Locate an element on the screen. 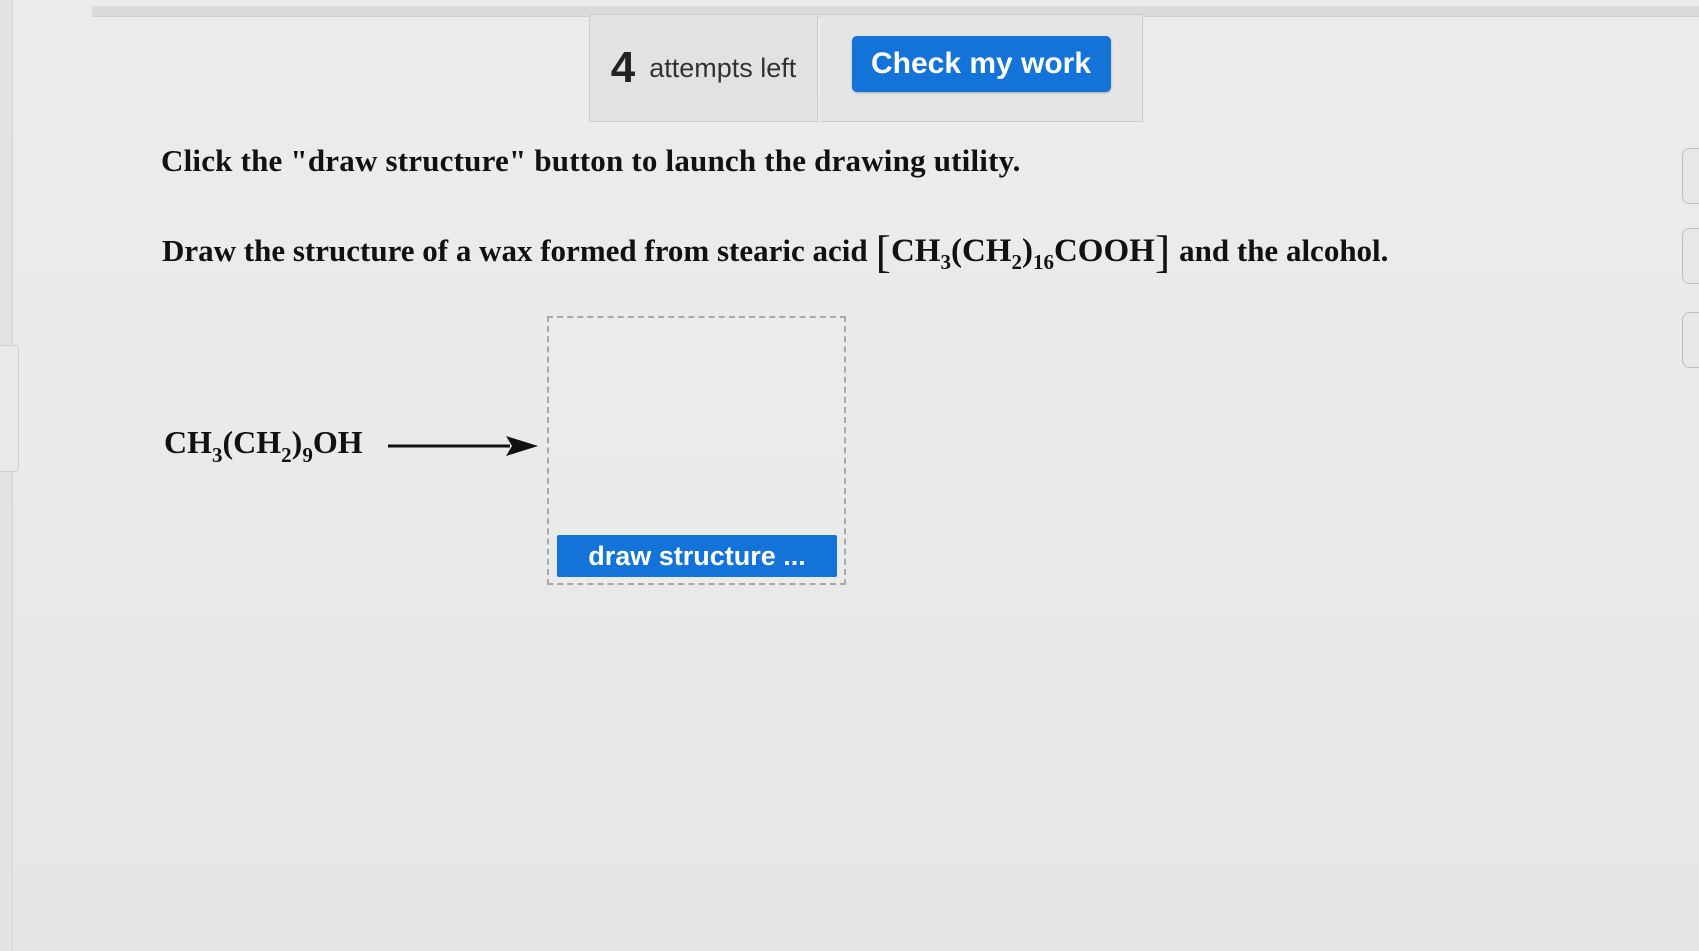  assignment-toolbar: 4 attempts left Check my work is located at coordinates (866, 68).